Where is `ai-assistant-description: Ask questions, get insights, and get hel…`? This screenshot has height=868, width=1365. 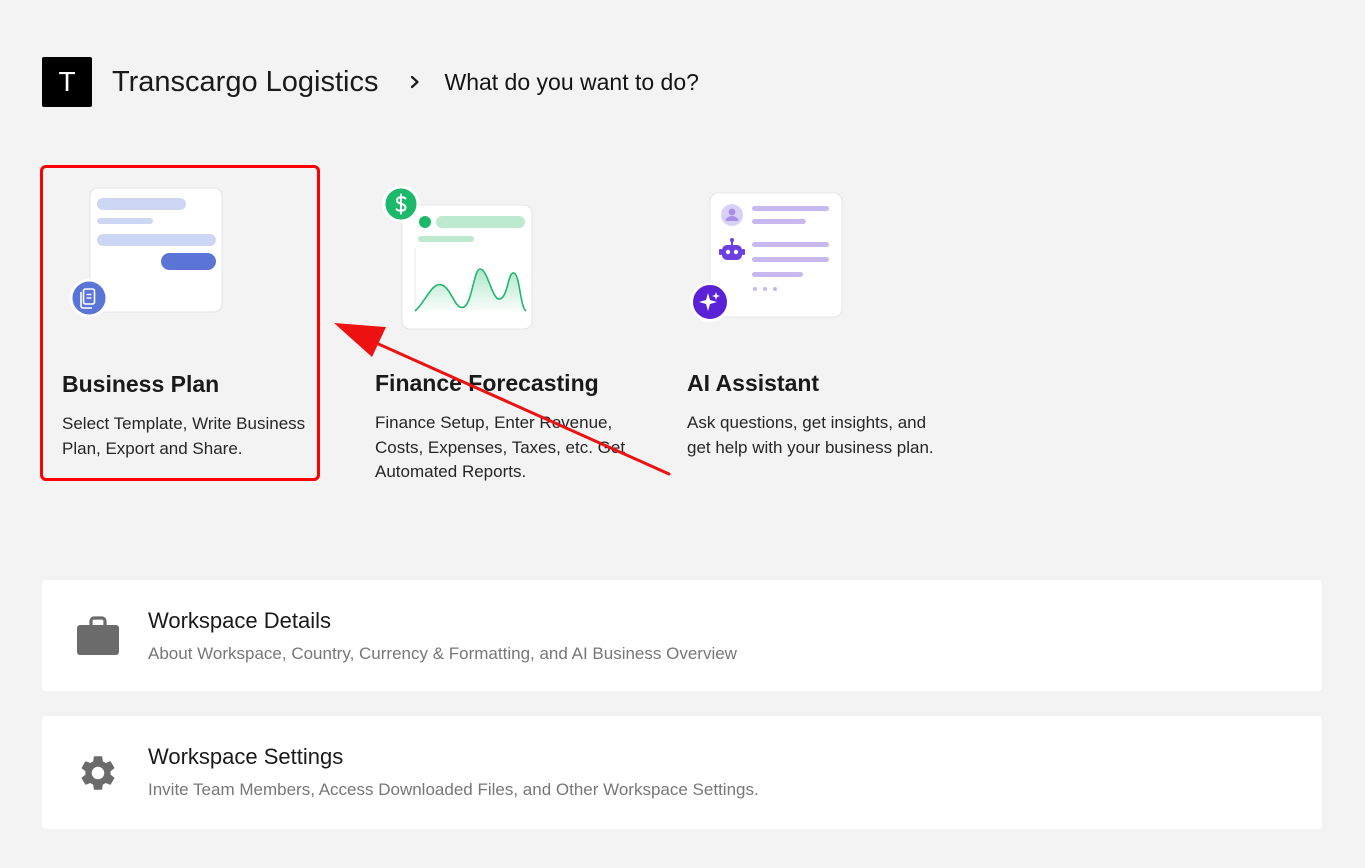 ai-assistant-description: Ask questions, get insights, and get hel… is located at coordinates (810, 435).